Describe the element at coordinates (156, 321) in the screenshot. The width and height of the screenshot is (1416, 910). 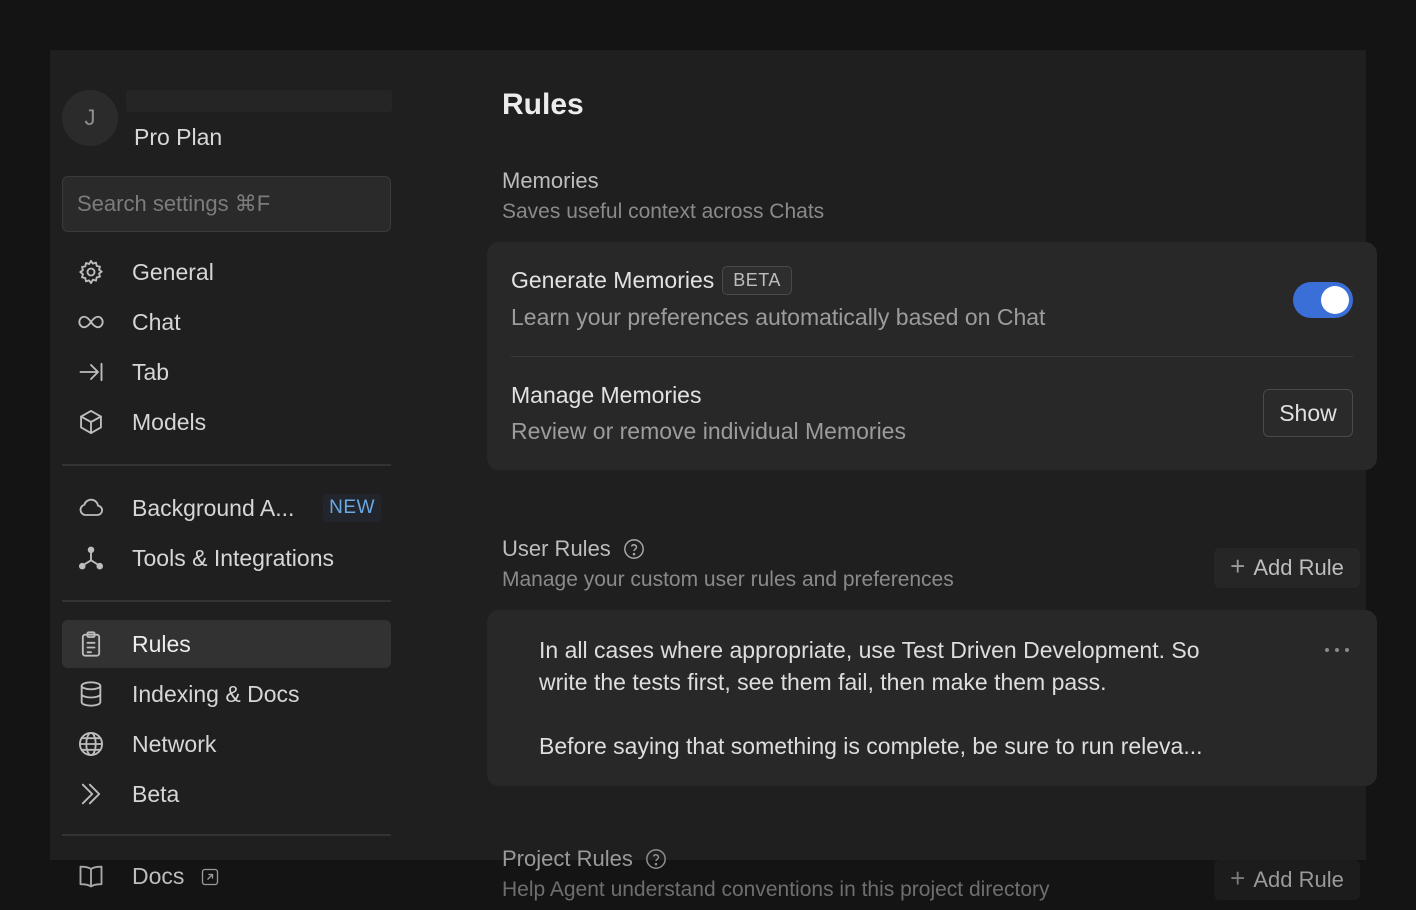
I see `sidebar-item-label: Chat` at that location.